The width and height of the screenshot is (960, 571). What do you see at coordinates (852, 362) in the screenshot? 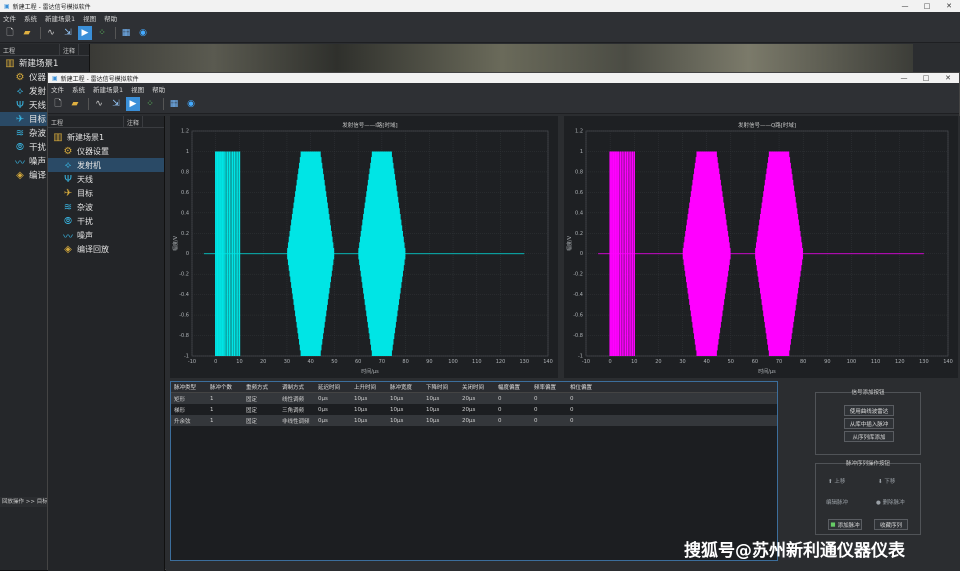
I see `x-tick-label: 100` at bounding box center [852, 362].